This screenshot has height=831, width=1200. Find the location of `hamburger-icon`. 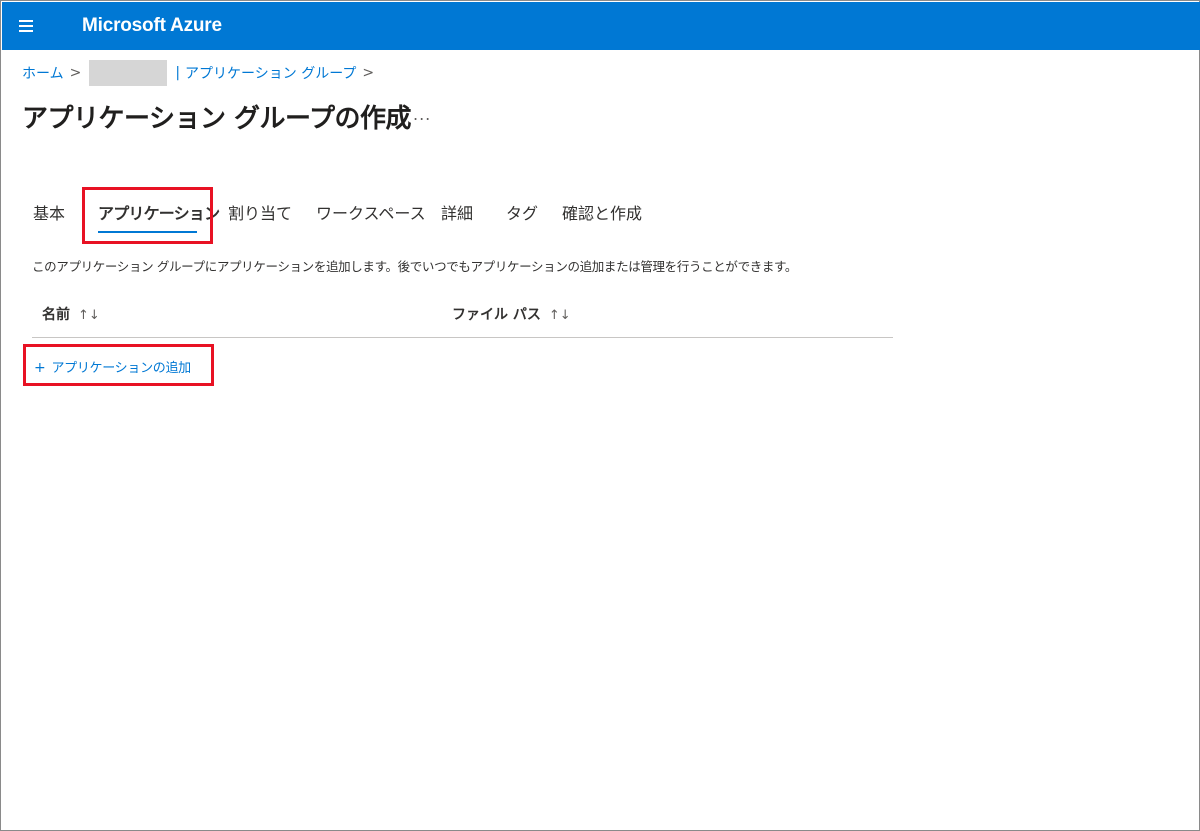

hamburger-icon is located at coordinates (27, 26).